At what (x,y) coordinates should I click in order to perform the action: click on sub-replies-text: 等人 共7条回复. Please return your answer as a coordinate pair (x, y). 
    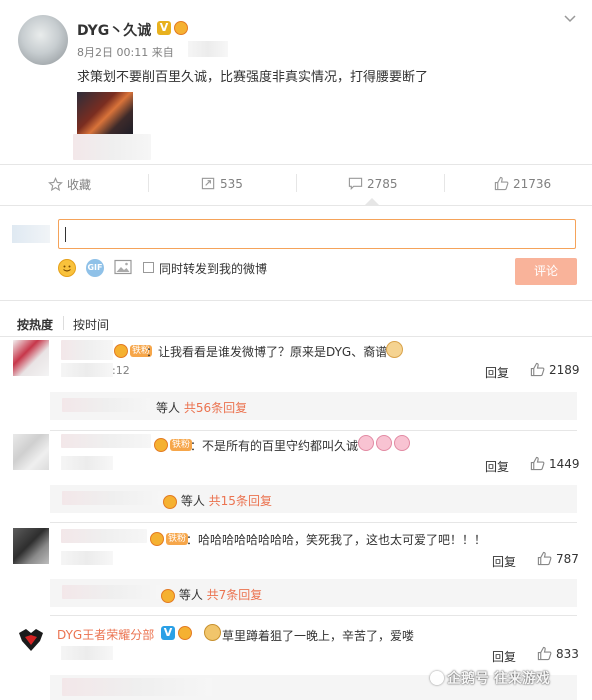
    Looking at the image, I should click on (211, 594).